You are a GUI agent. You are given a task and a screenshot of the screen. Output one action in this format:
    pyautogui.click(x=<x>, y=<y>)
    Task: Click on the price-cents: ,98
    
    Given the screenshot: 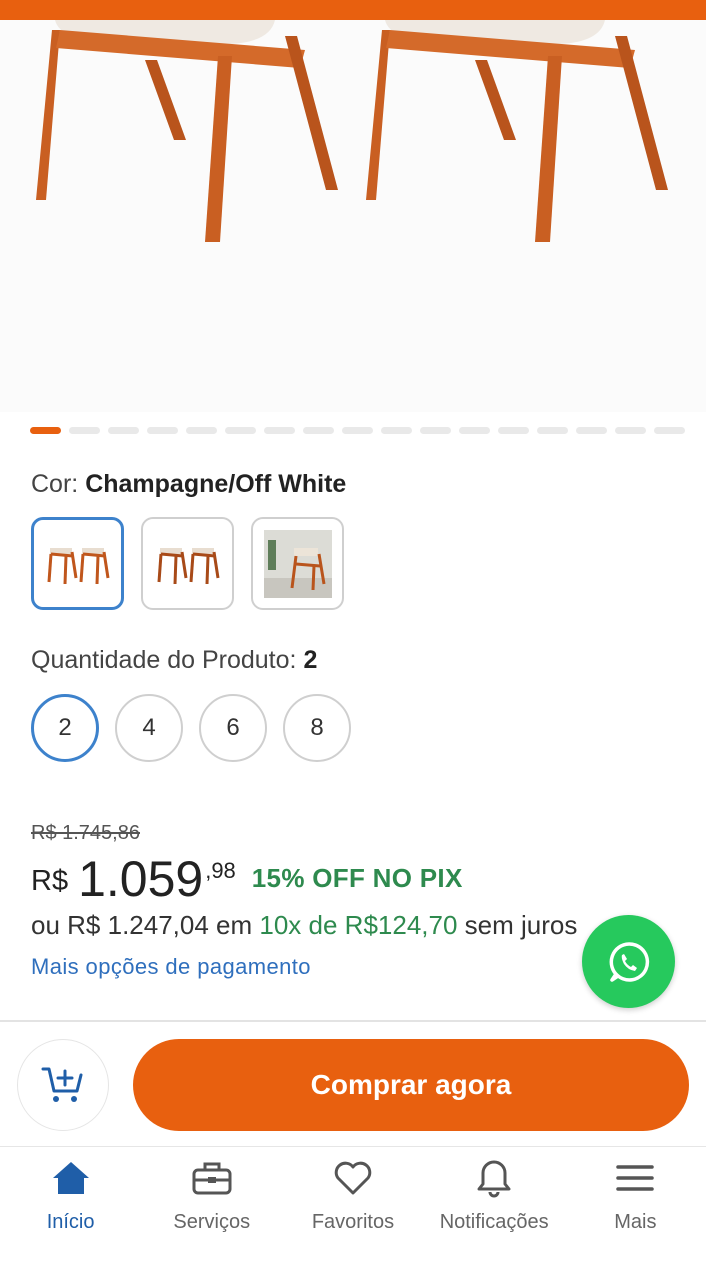 What is the action you would take?
    pyautogui.click(x=220, y=870)
    